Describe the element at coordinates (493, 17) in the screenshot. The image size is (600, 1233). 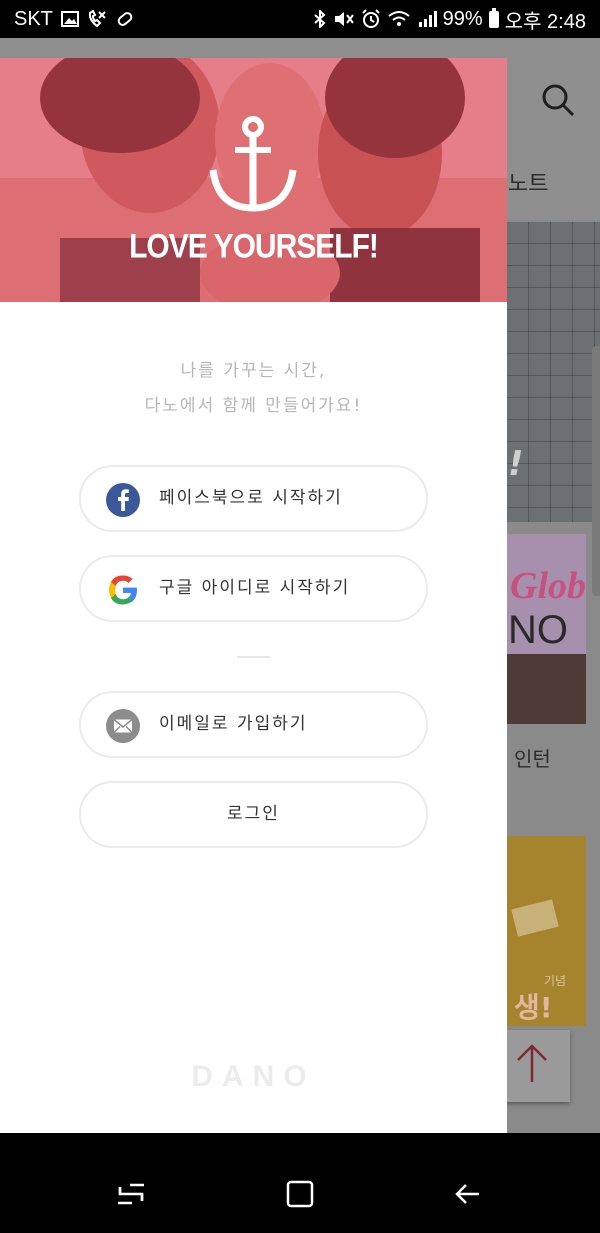
I see `battery-icon` at that location.